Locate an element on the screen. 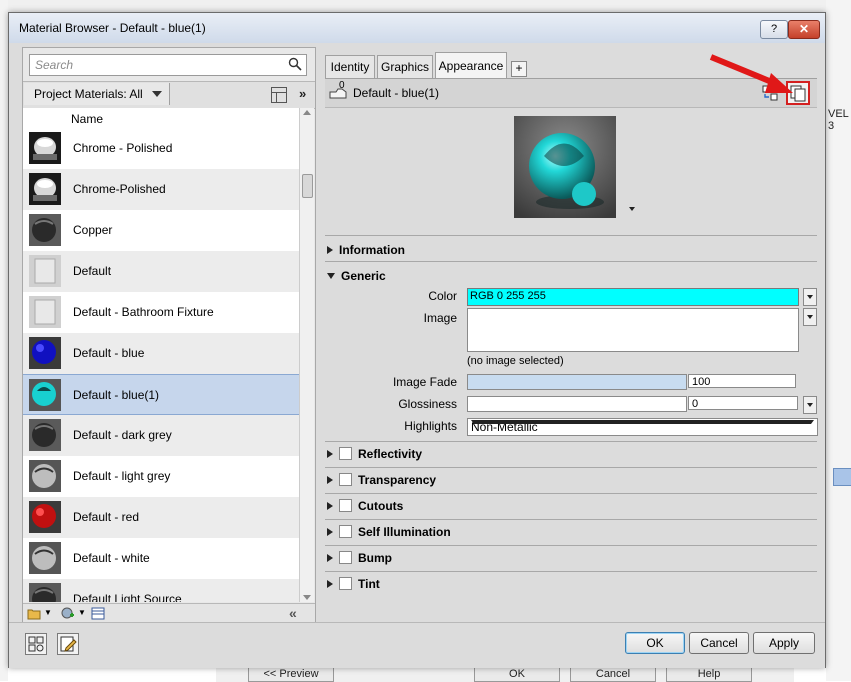  section-self-illumination: Self Illumination is located at coordinates (389, 532).